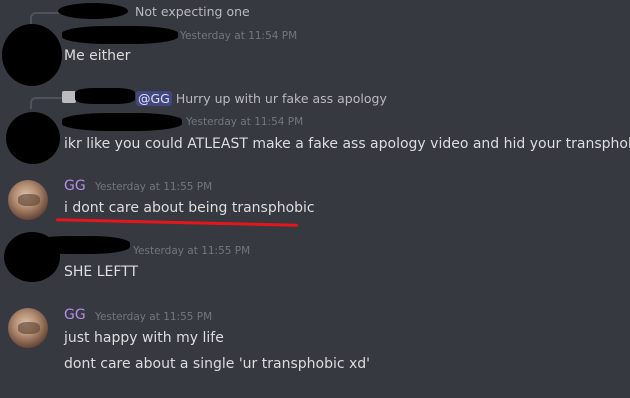 The width and height of the screenshot is (630, 398). What do you see at coordinates (192, 11) in the screenshot?
I see `reply-preview-text: Not expecting one` at bounding box center [192, 11].